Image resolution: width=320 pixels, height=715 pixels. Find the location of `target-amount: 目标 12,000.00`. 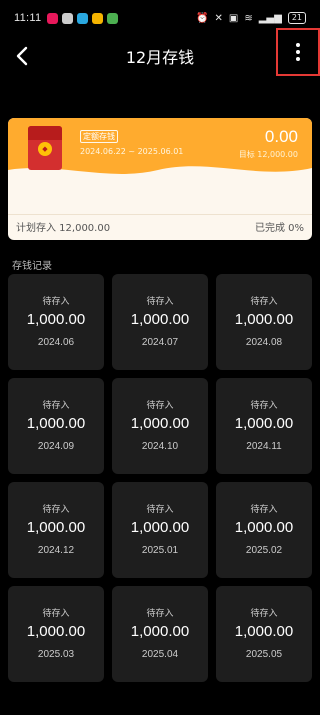

target-amount: 目标 12,000.00 is located at coordinates (268, 154).